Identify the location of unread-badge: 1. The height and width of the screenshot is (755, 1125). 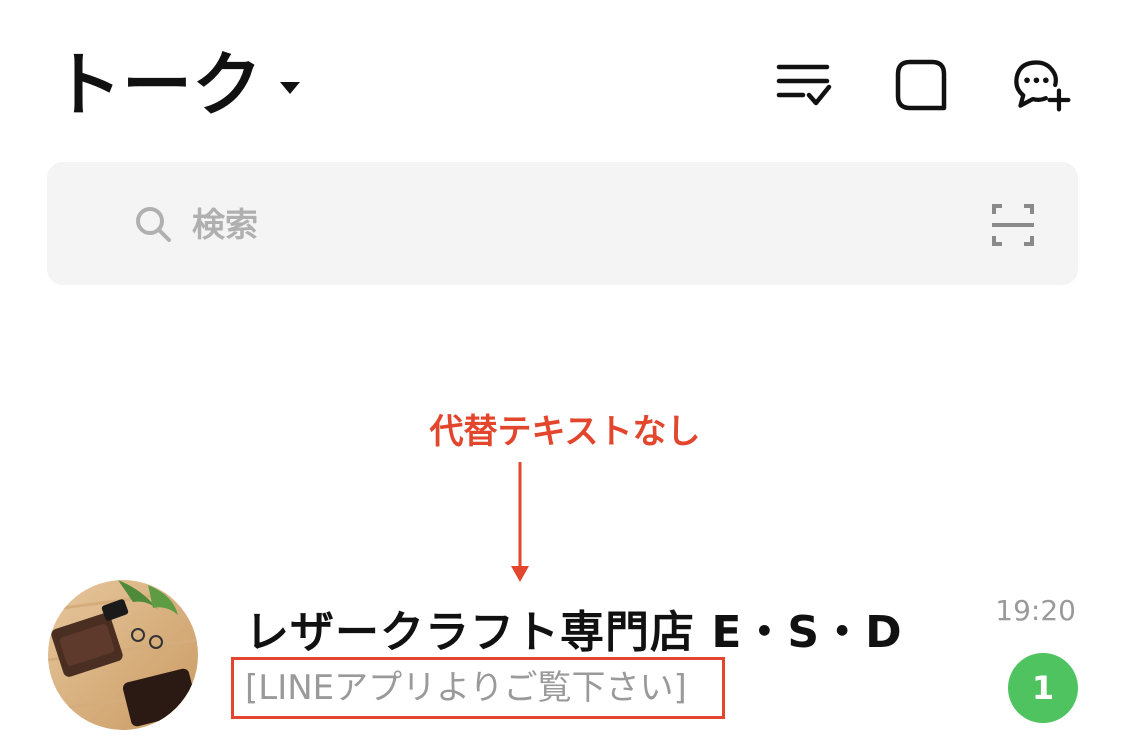
(1043, 688).